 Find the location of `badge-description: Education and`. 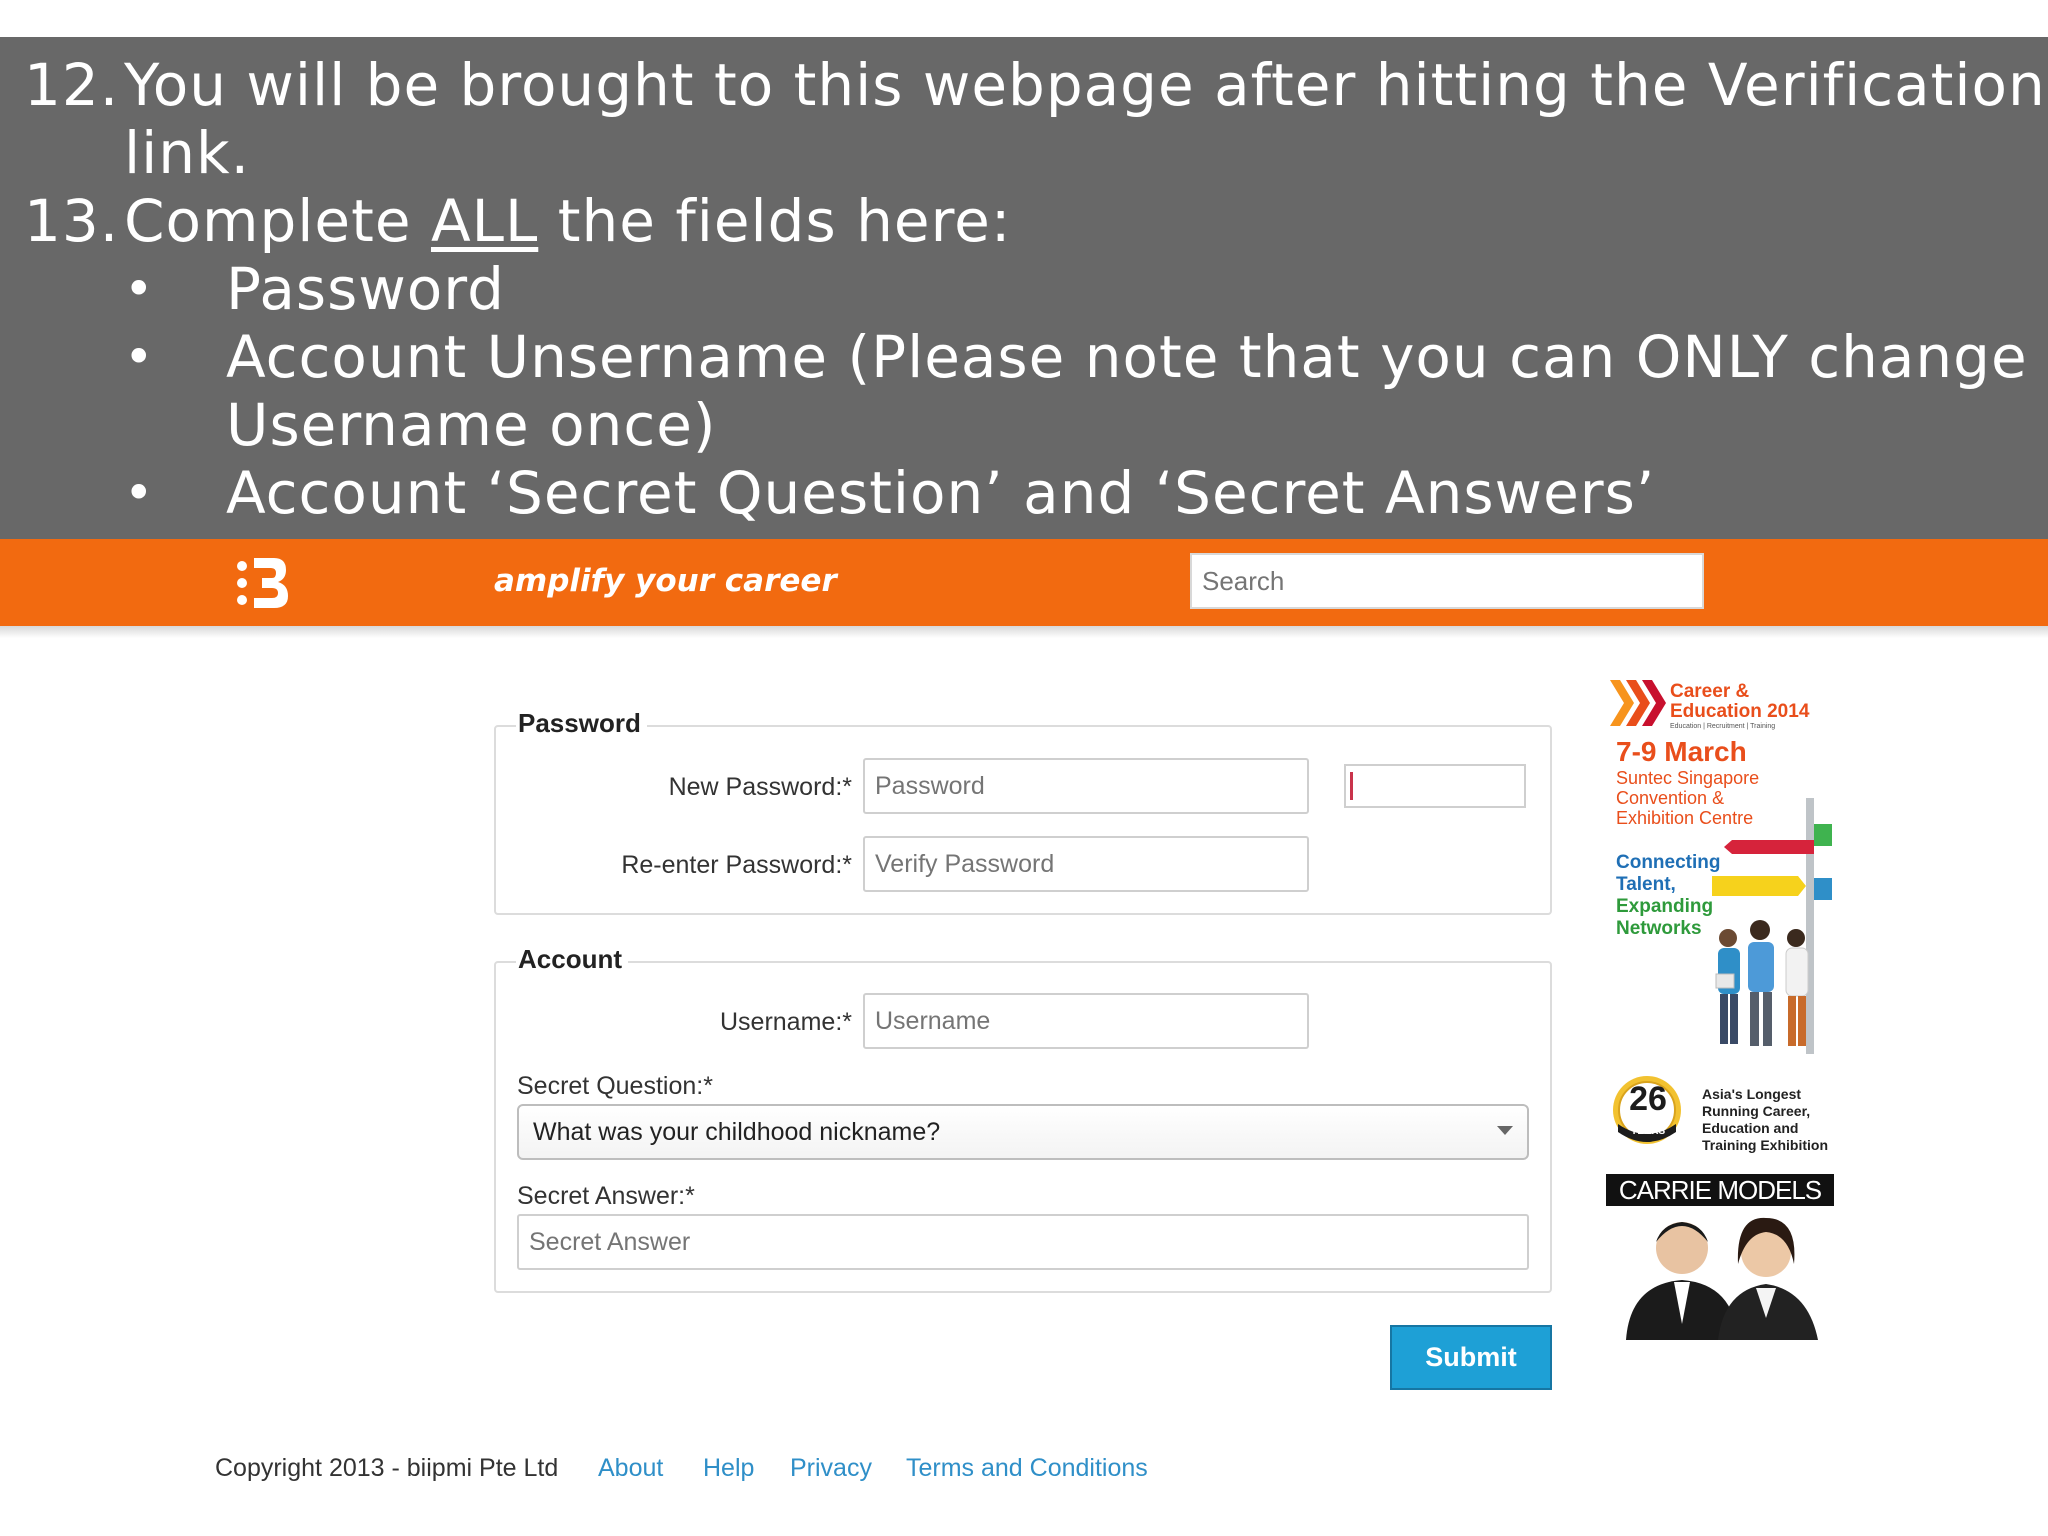

badge-description: Education and is located at coordinates (1750, 1128).